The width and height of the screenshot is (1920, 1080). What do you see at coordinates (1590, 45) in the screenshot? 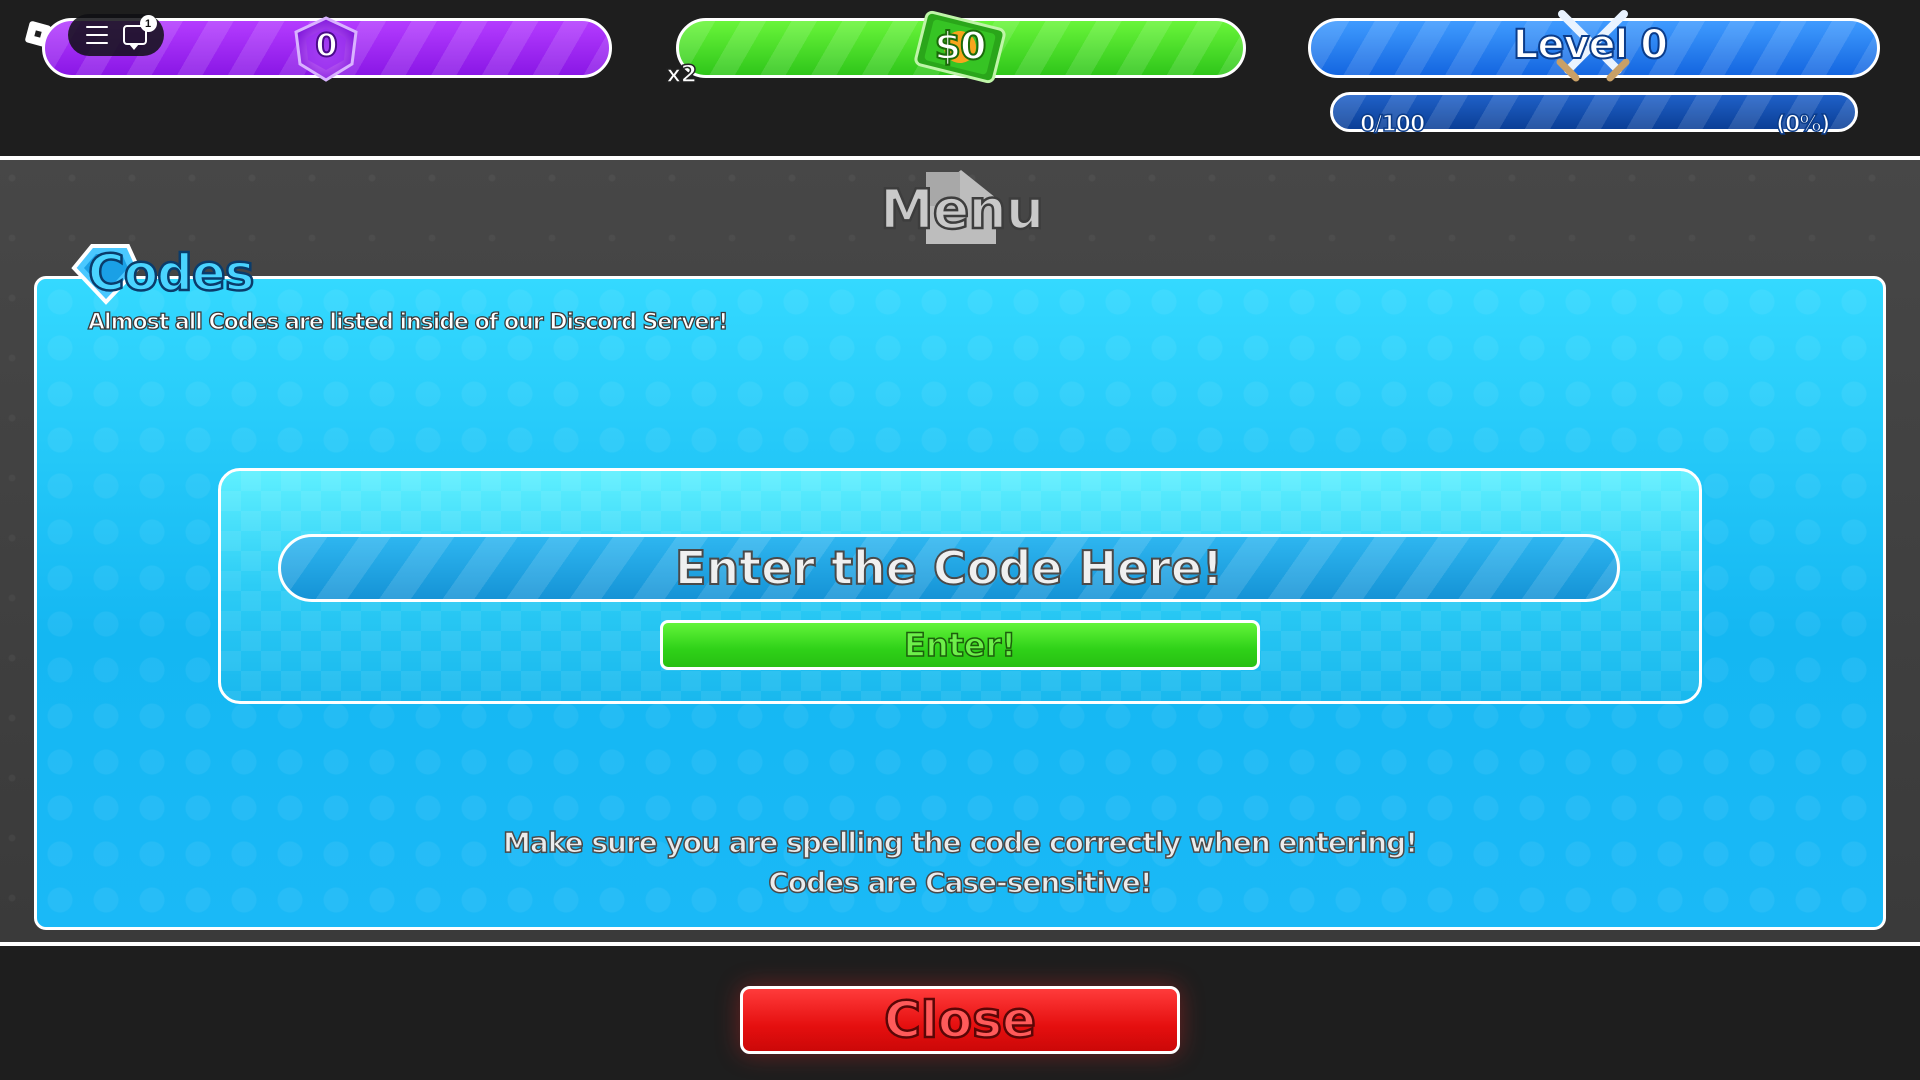
I see `level-label: Level 0` at bounding box center [1590, 45].